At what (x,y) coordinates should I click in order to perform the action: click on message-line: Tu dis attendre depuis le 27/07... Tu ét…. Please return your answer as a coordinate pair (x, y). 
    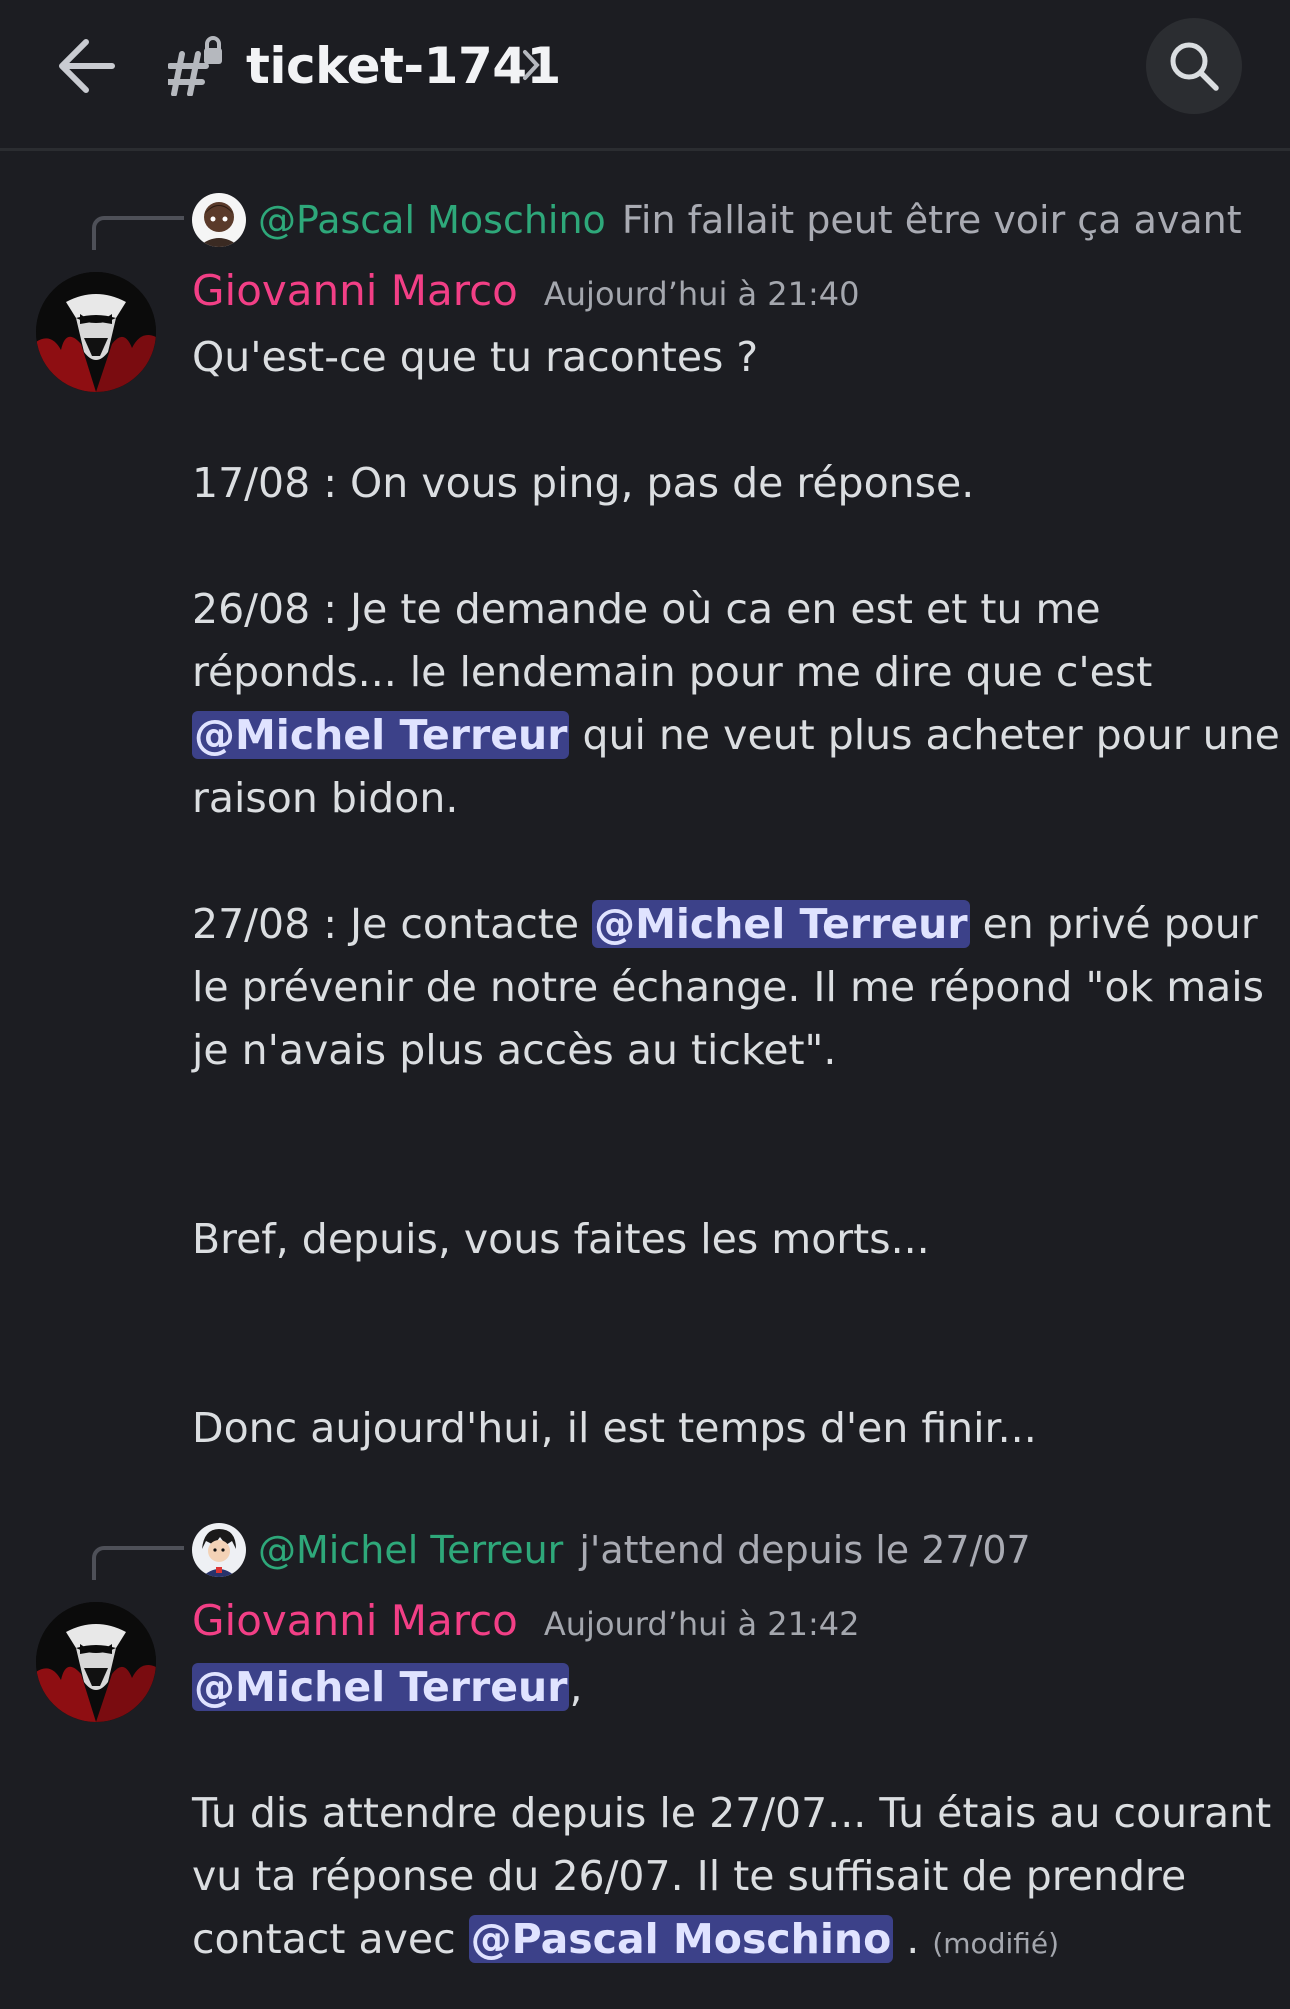
    Looking at the image, I should click on (732, 1813).